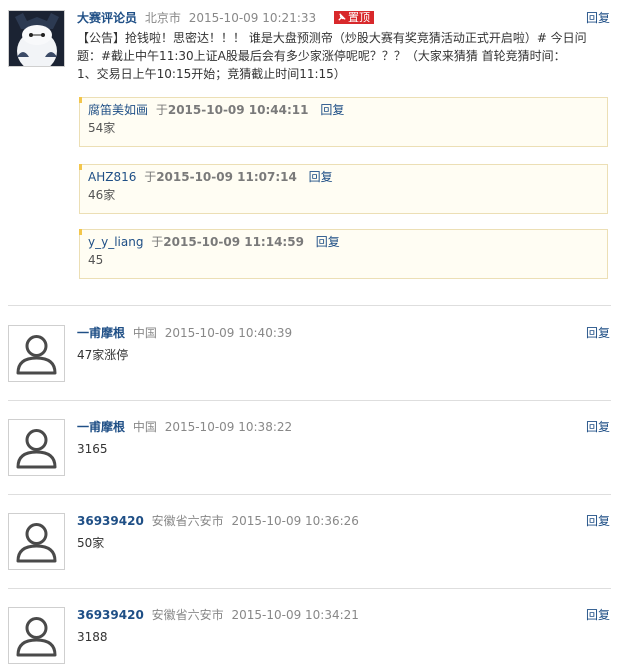  Describe the element at coordinates (118, 110) in the screenshot. I see `reply-username: 腐笛美如画` at that location.